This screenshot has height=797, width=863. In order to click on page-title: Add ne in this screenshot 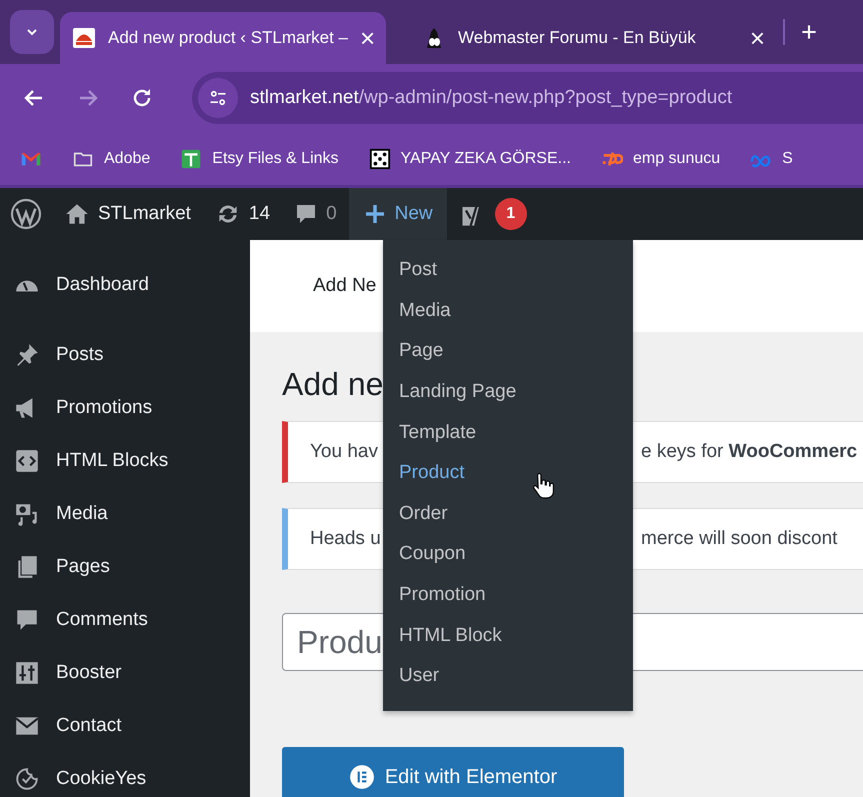, I will do `click(333, 384)`.